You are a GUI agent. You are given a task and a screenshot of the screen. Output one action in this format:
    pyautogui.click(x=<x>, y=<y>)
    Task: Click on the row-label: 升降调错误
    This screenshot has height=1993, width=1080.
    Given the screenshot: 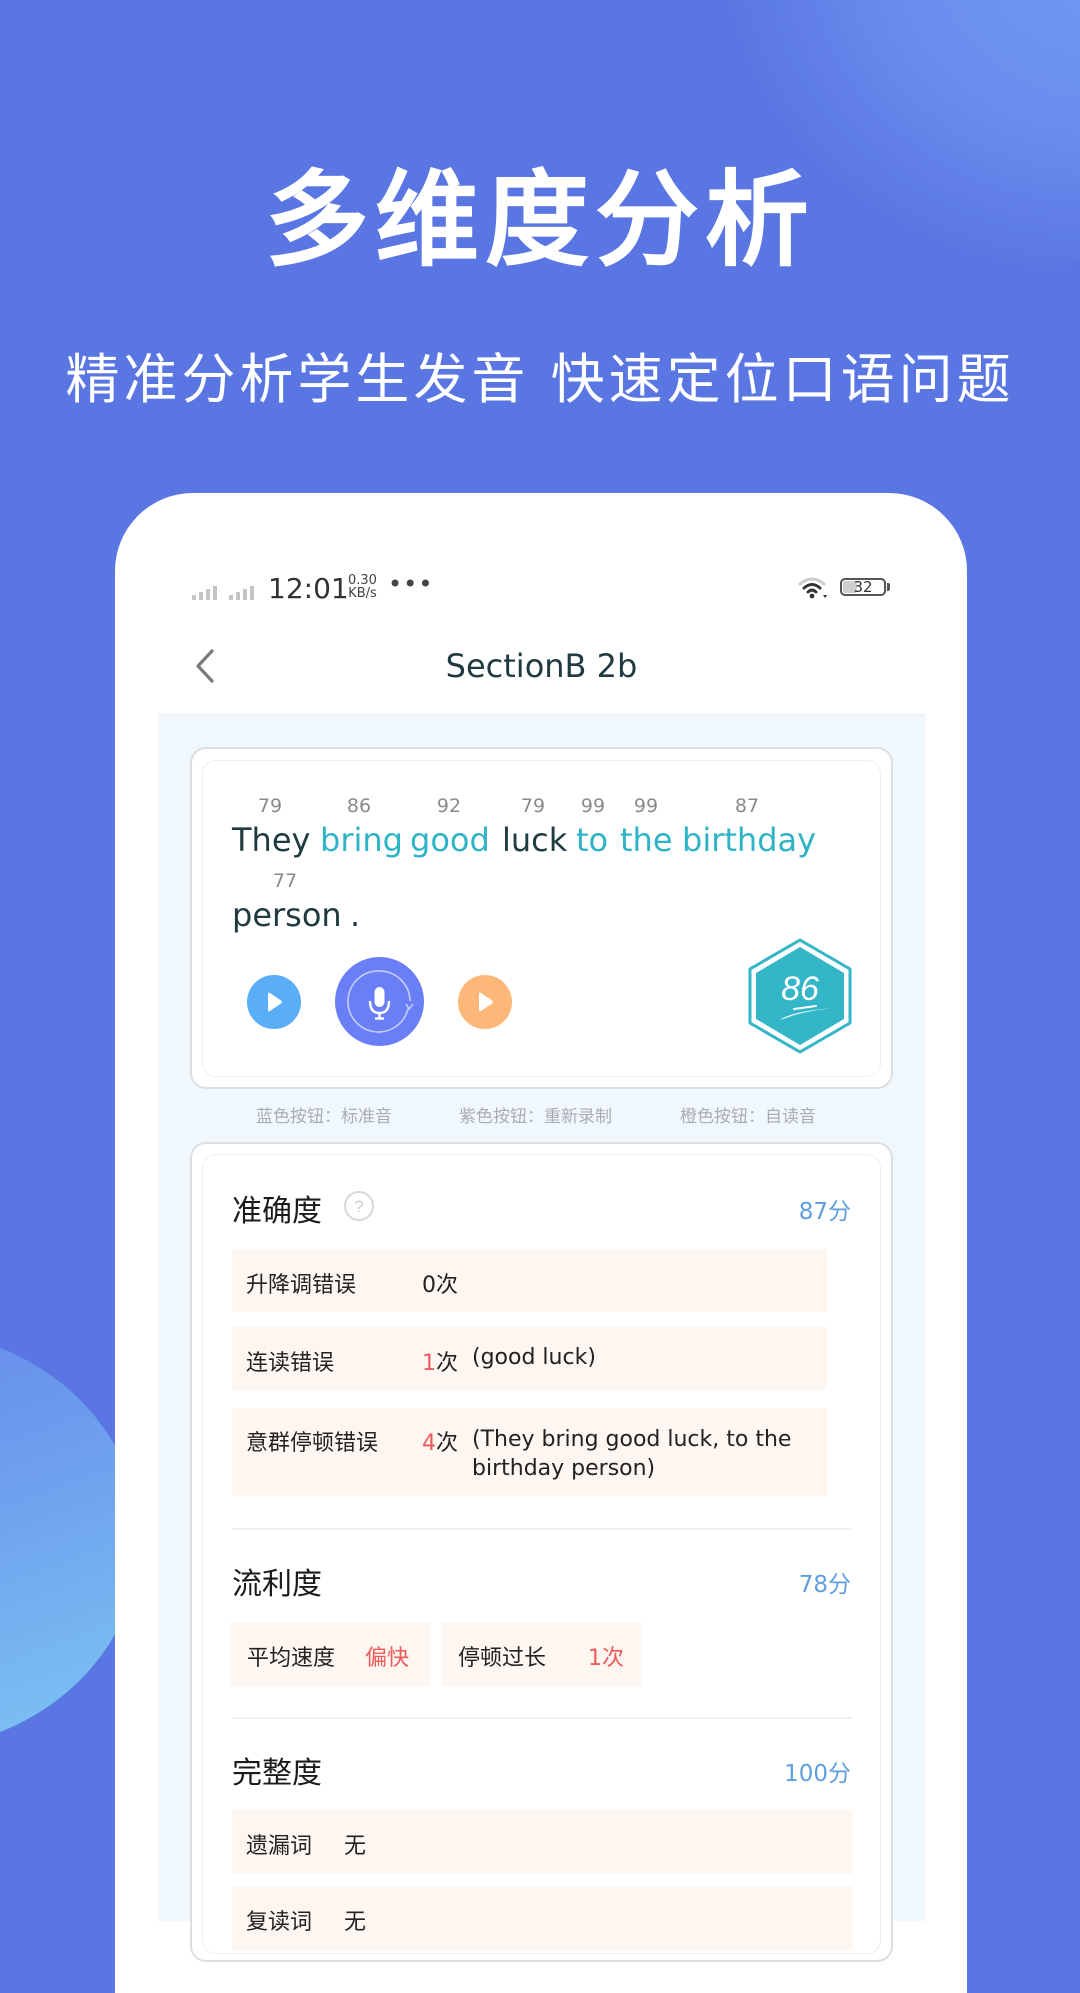 What is the action you would take?
    pyautogui.click(x=301, y=1285)
    